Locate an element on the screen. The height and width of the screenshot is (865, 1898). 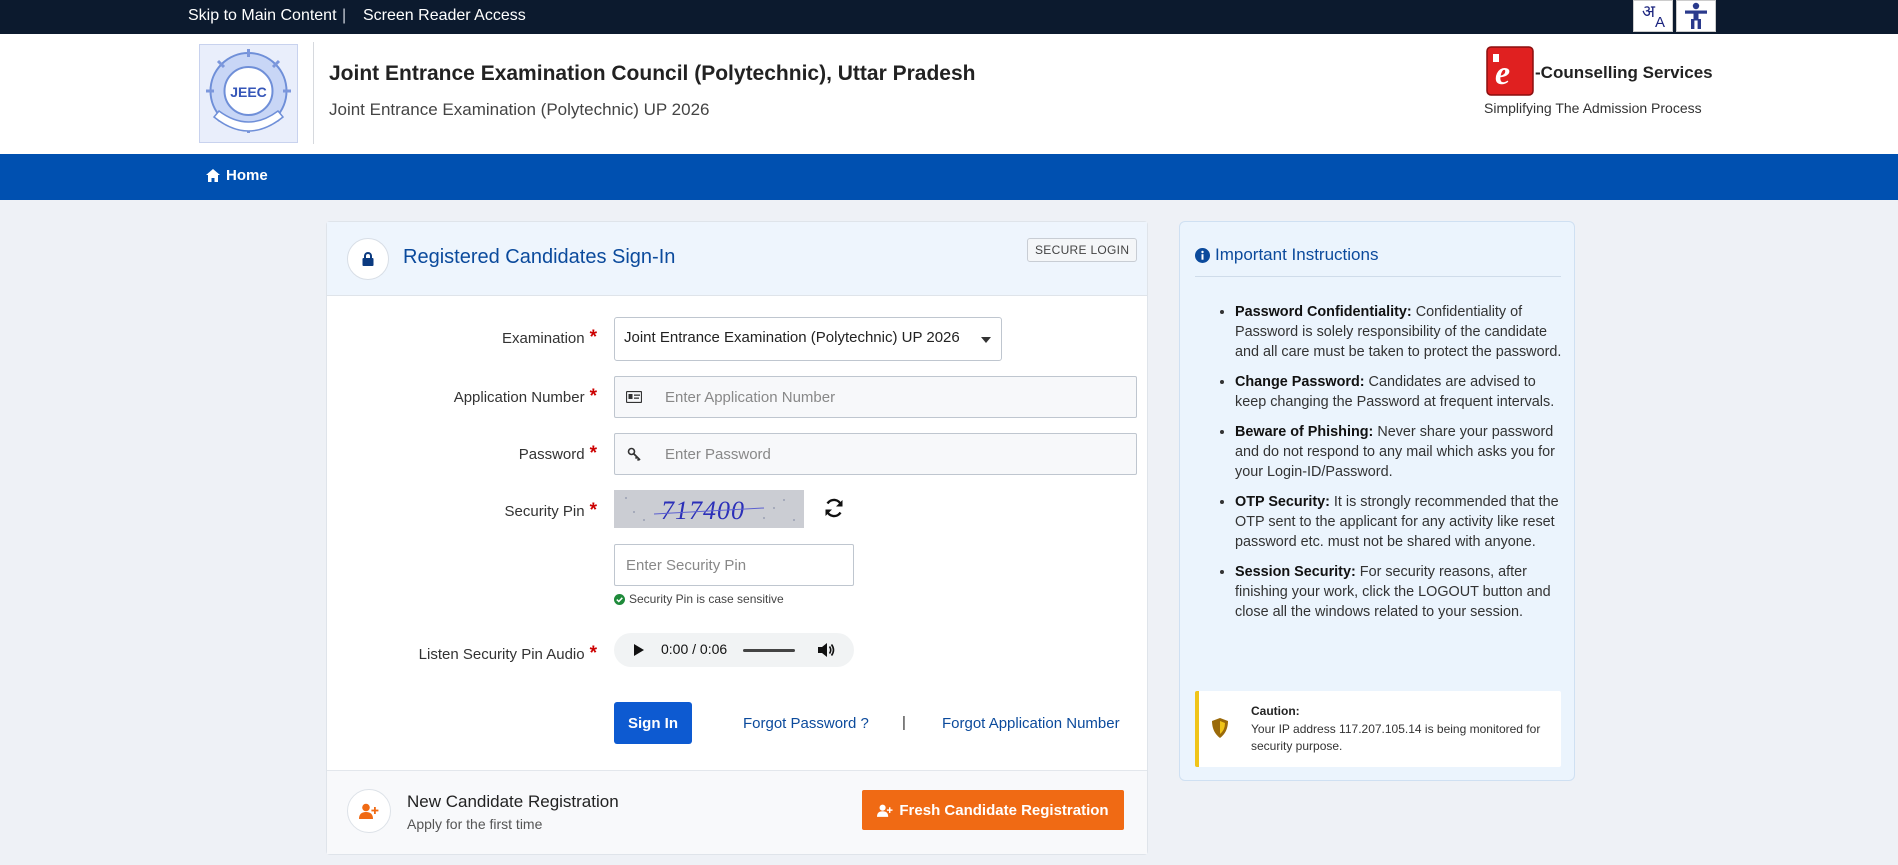
security-pin-label-text: Security Pin is located at coordinates (544, 511).